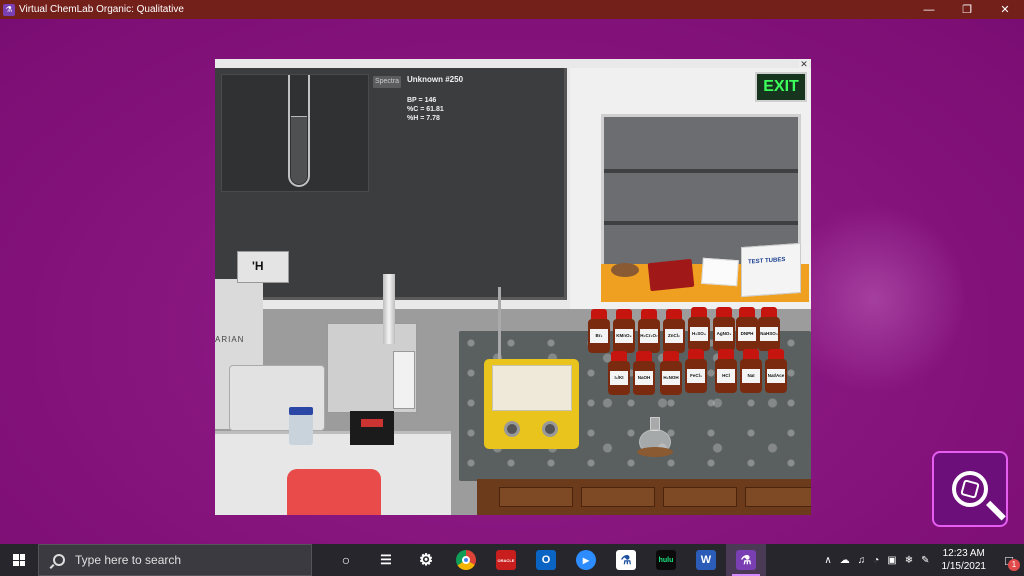 The image size is (1024, 576). Describe the element at coordinates (827, 560) in the screenshot. I see `show-hidden-icon: ∧` at that location.